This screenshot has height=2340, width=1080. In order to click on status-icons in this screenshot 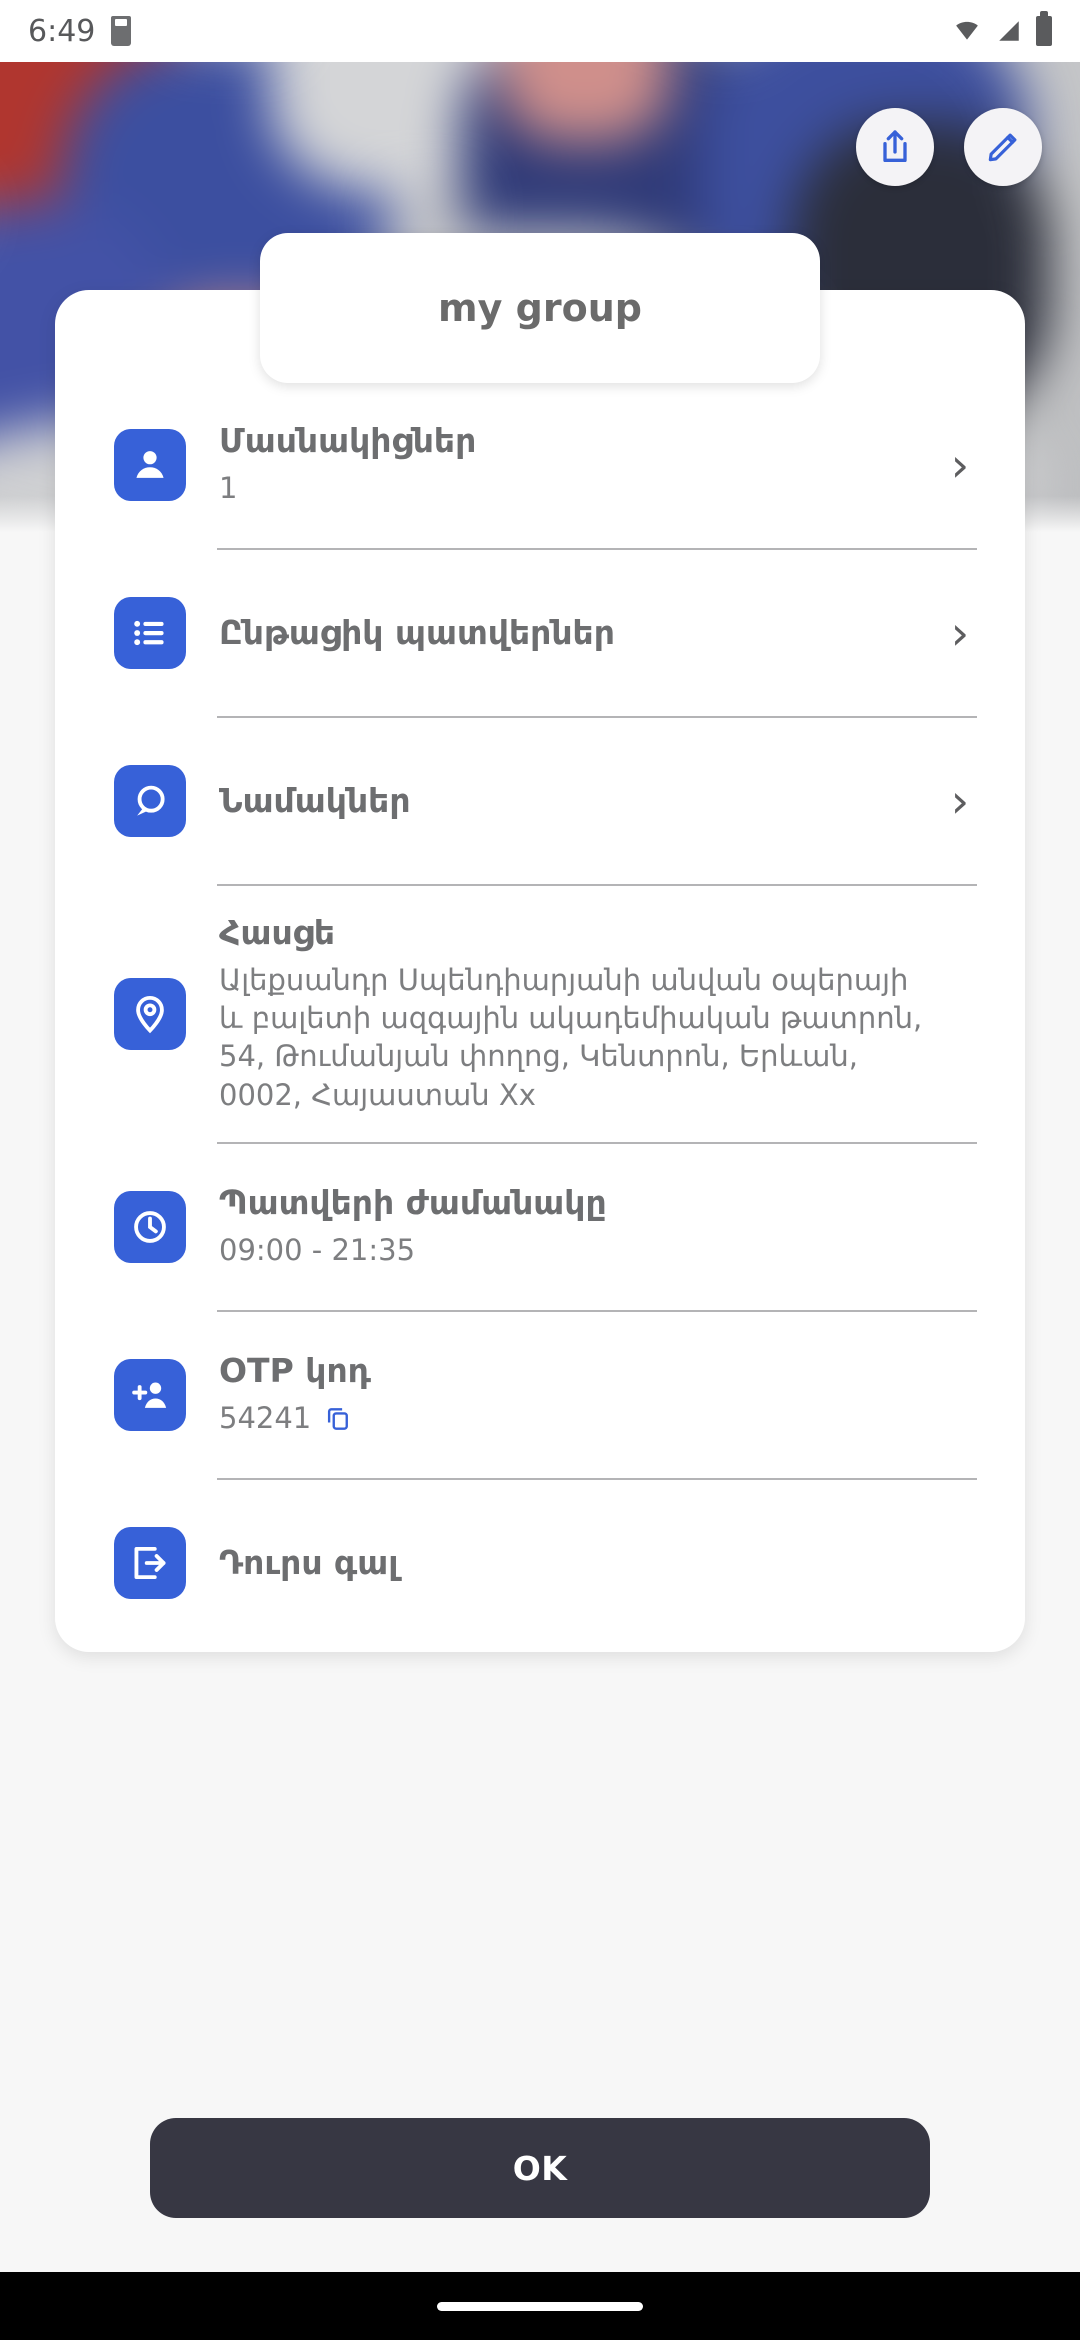, I will do `click(1002, 28)`.